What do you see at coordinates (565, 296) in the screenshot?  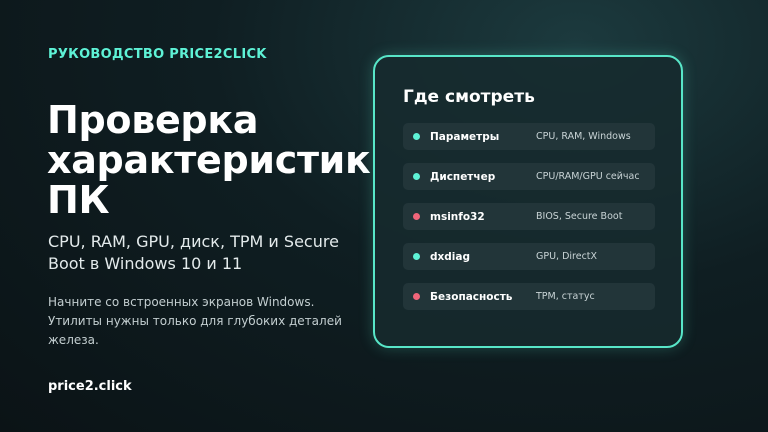 I see `list-item-value: TPM, статус` at bounding box center [565, 296].